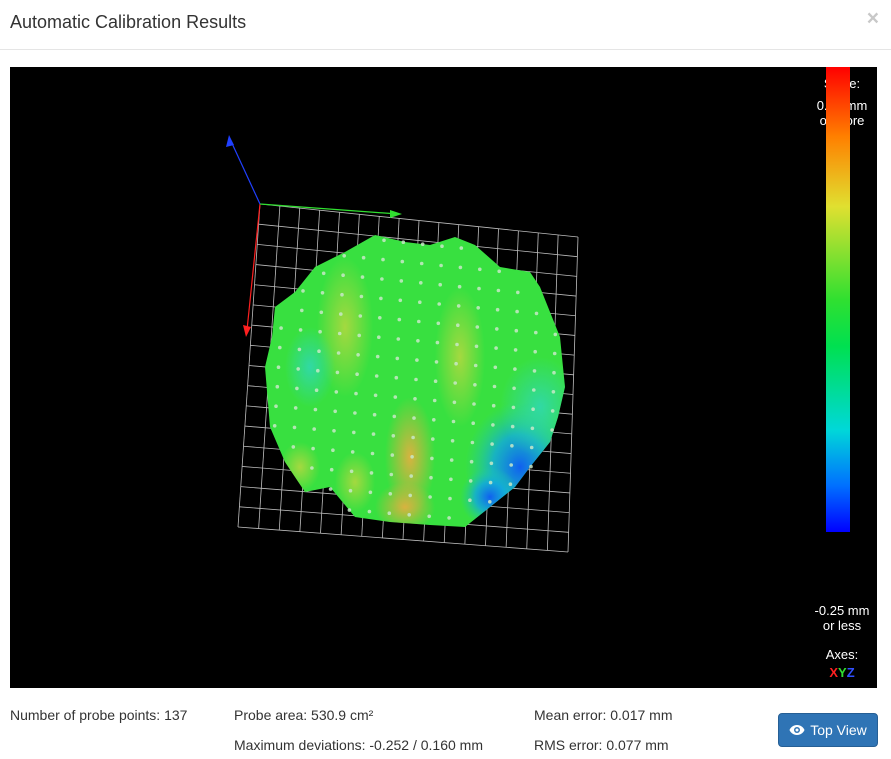  Describe the element at coordinates (128, 22) in the screenshot. I see `modal-title: Automatic Calibration Results` at that location.